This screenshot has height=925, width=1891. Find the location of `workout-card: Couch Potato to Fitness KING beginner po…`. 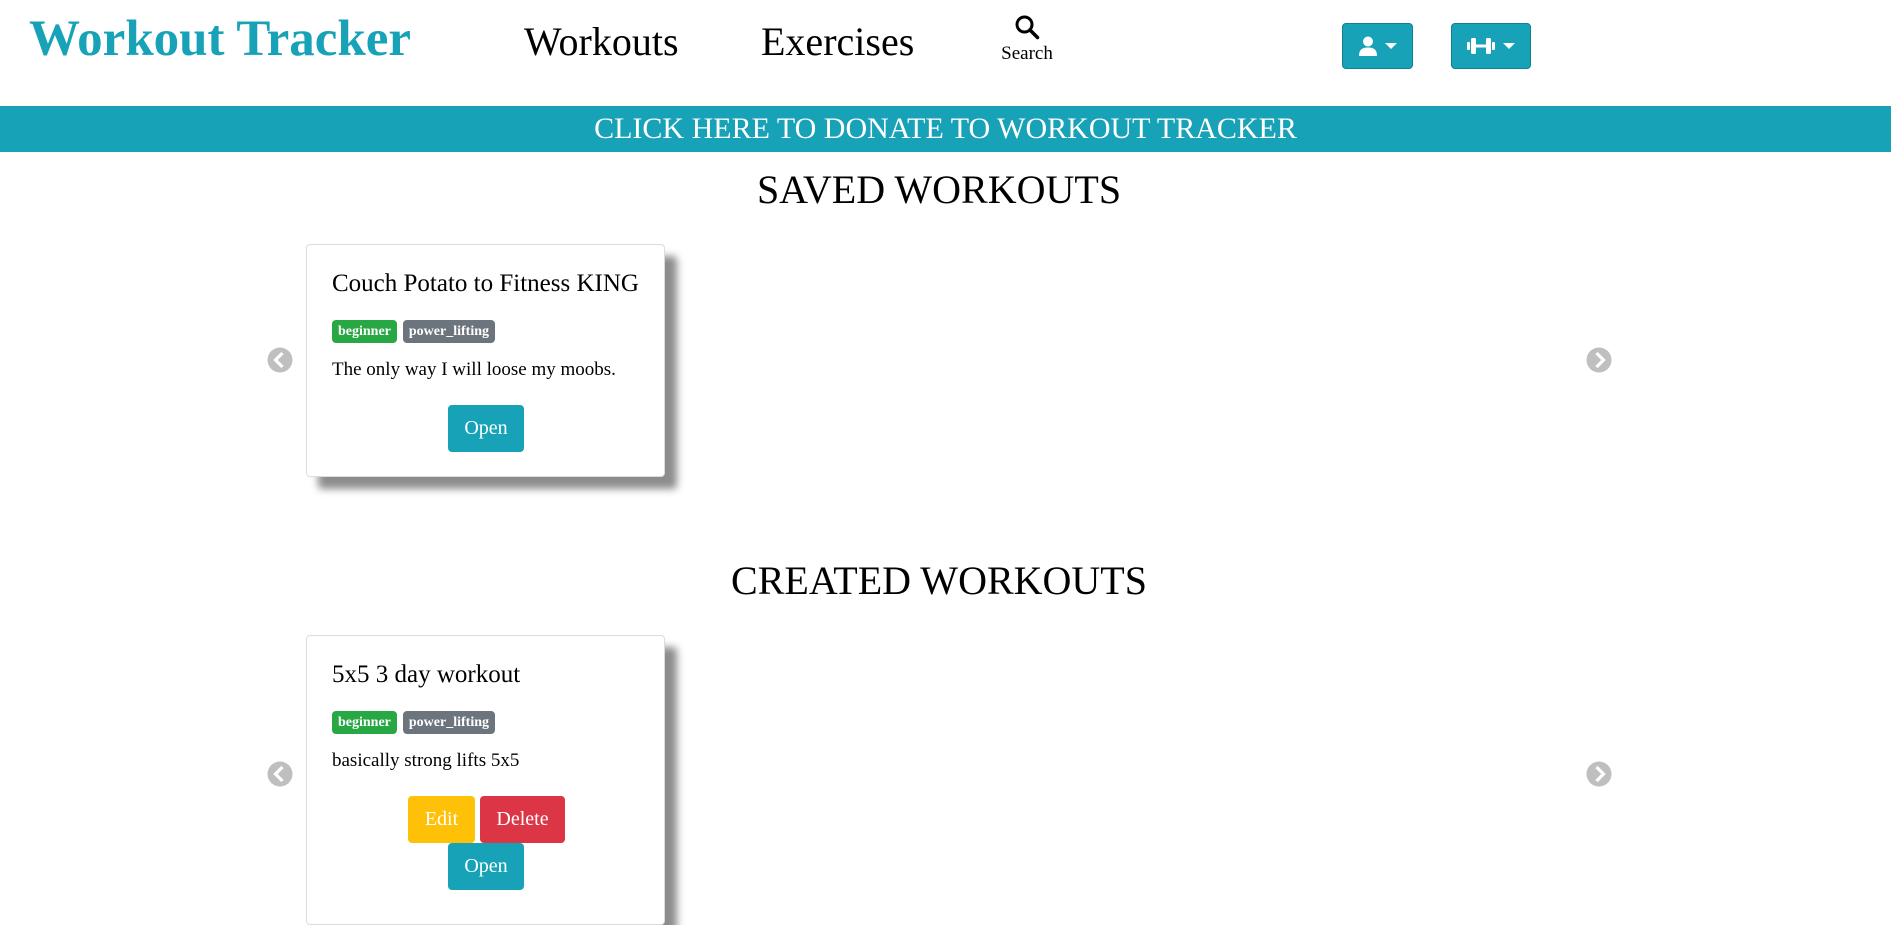

workout-card: Couch Potato to Fitness KING beginner po… is located at coordinates (485, 360).